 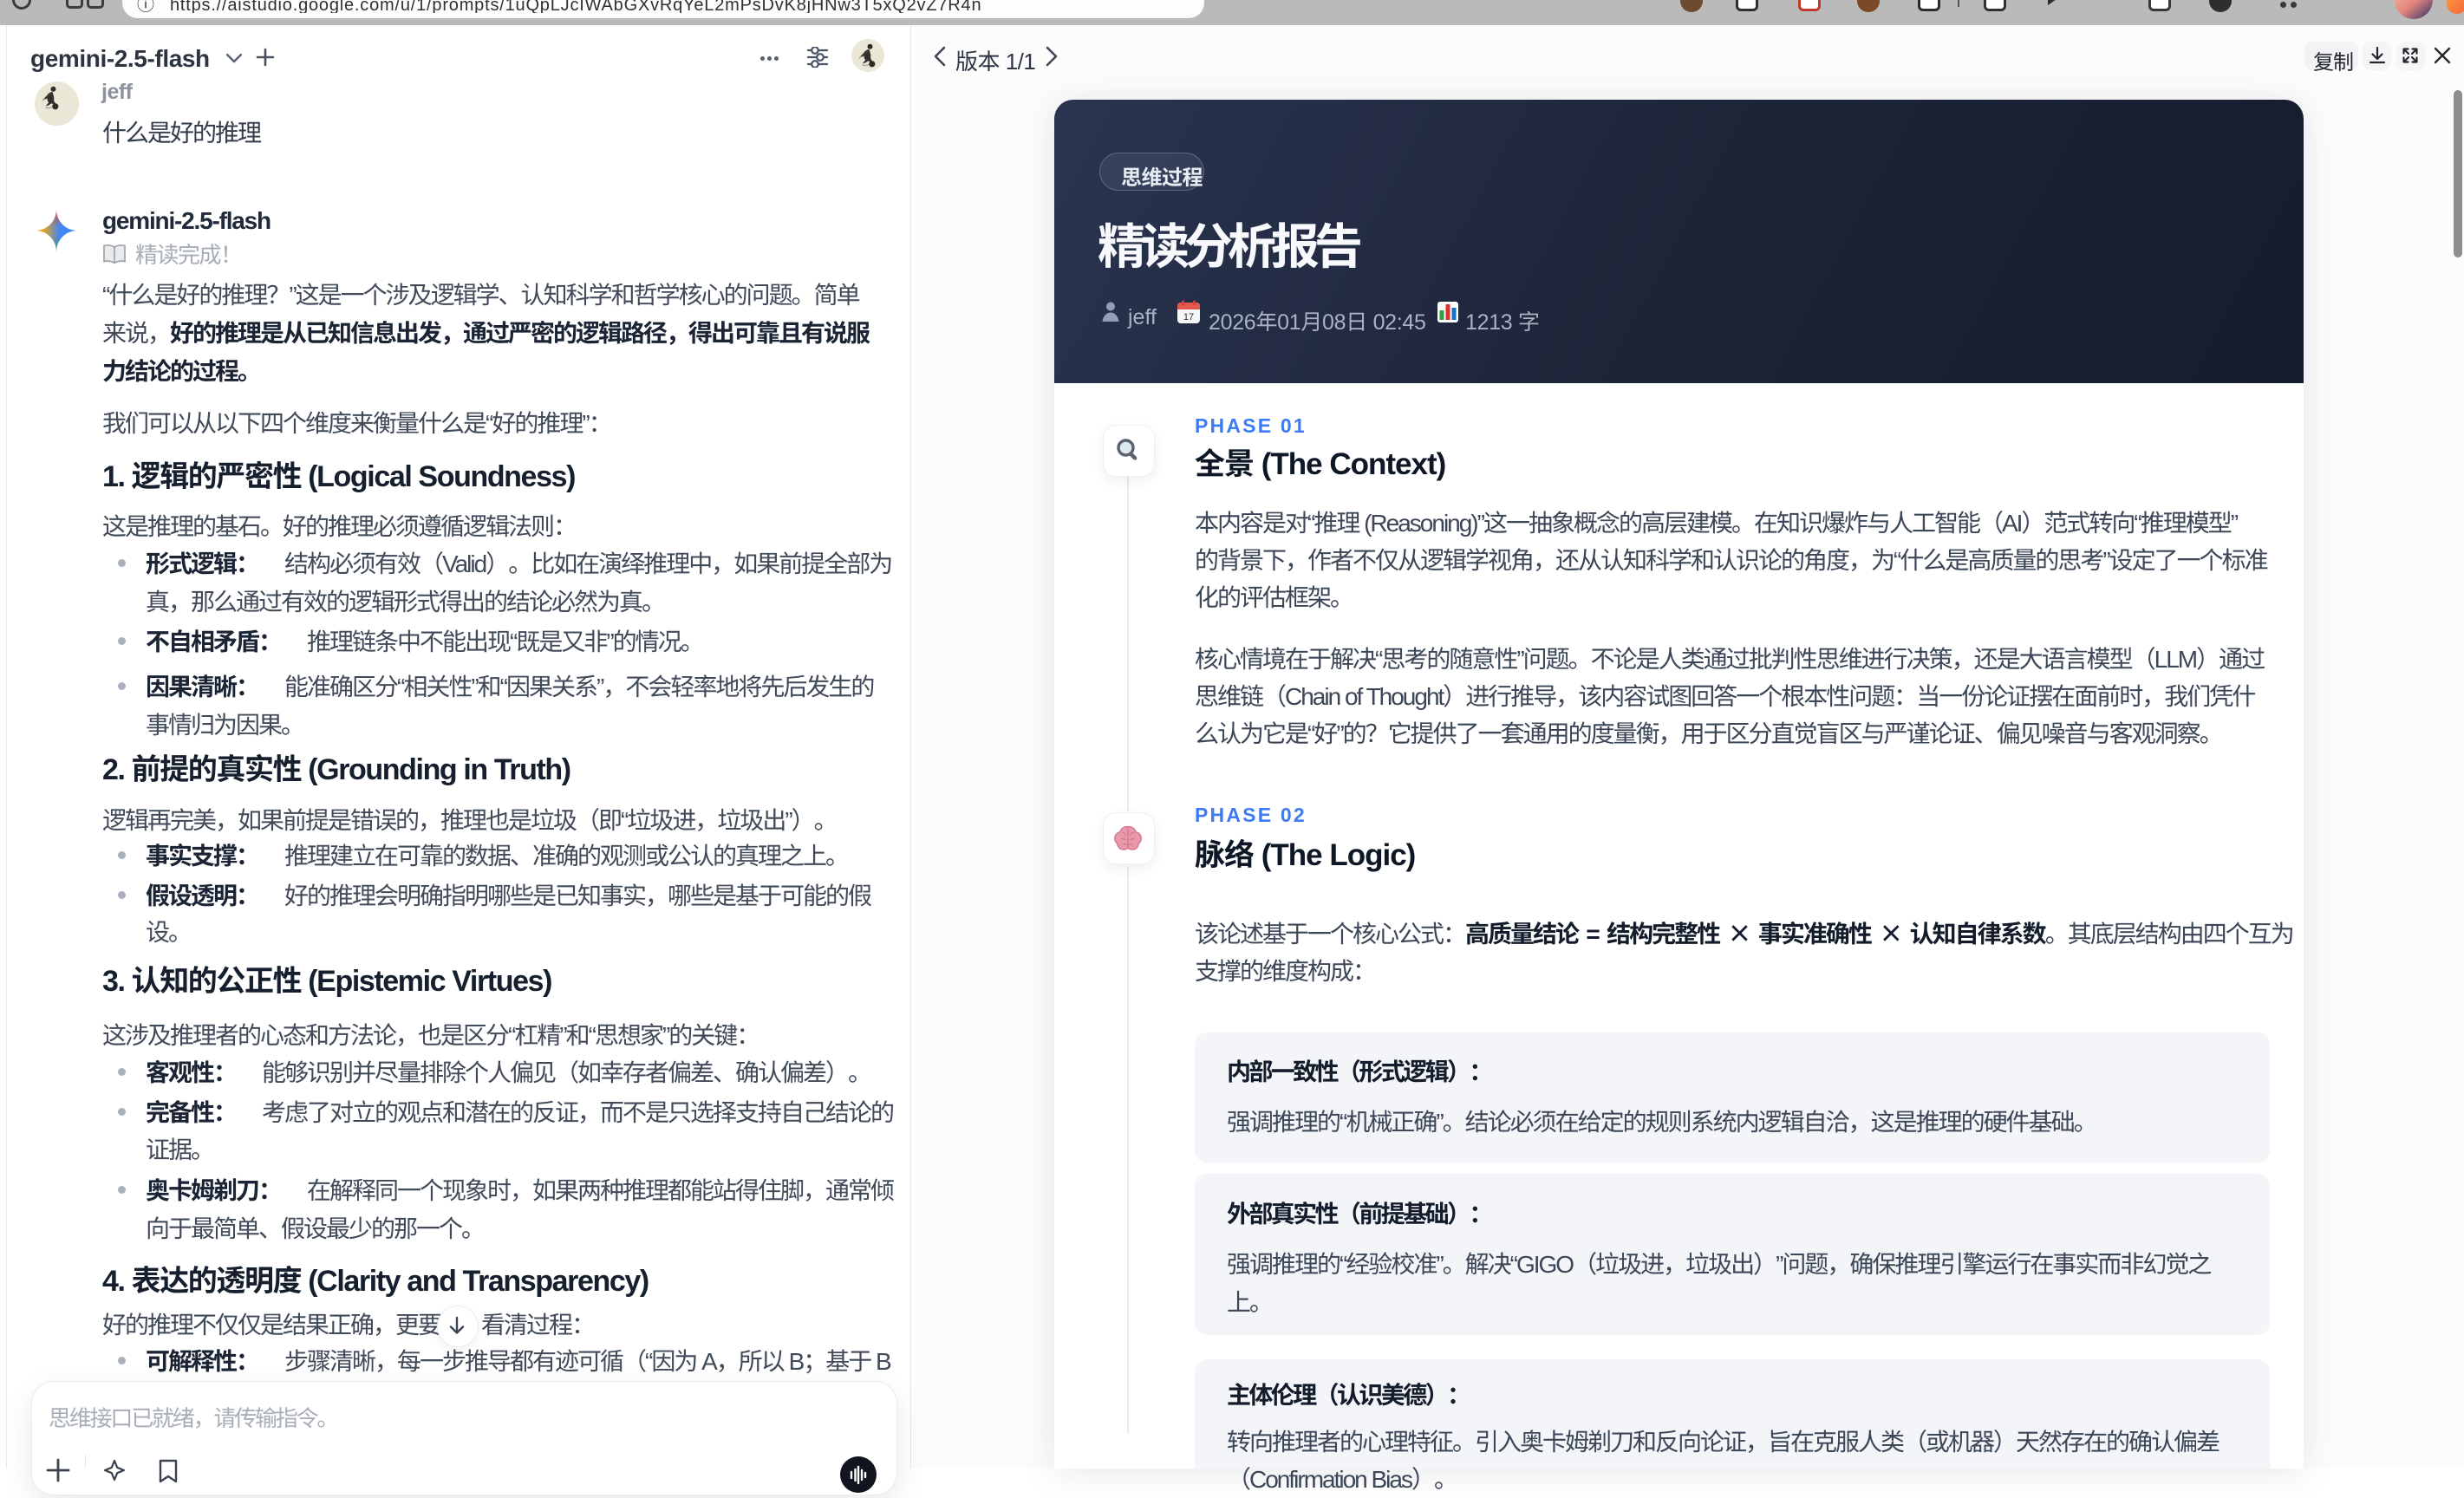 What do you see at coordinates (1188, 317) in the screenshot?
I see `svg-text: 17` at bounding box center [1188, 317].